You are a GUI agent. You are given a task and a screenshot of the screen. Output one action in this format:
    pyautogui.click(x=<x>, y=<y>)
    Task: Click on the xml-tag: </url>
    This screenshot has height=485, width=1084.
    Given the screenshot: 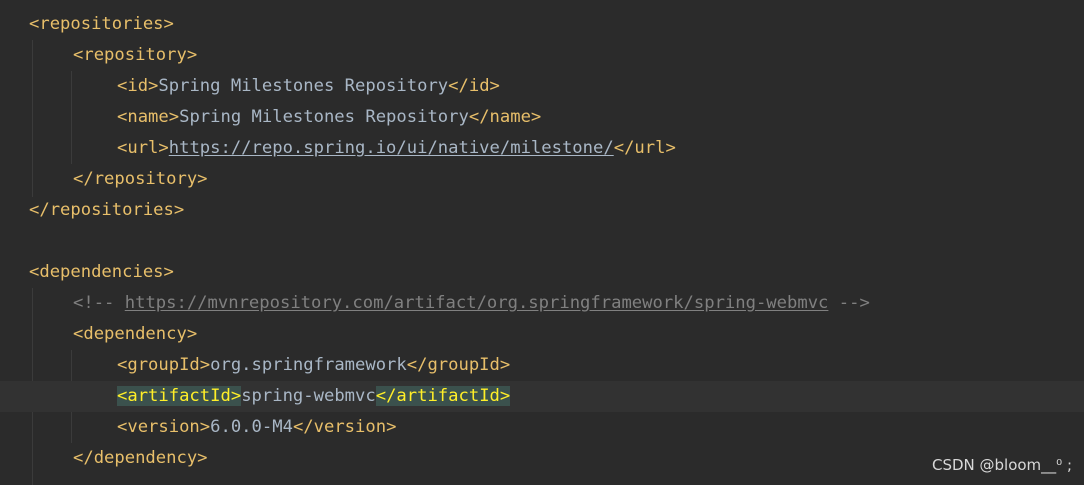 What is the action you would take?
    pyautogui.click(x=644, y=148)
    